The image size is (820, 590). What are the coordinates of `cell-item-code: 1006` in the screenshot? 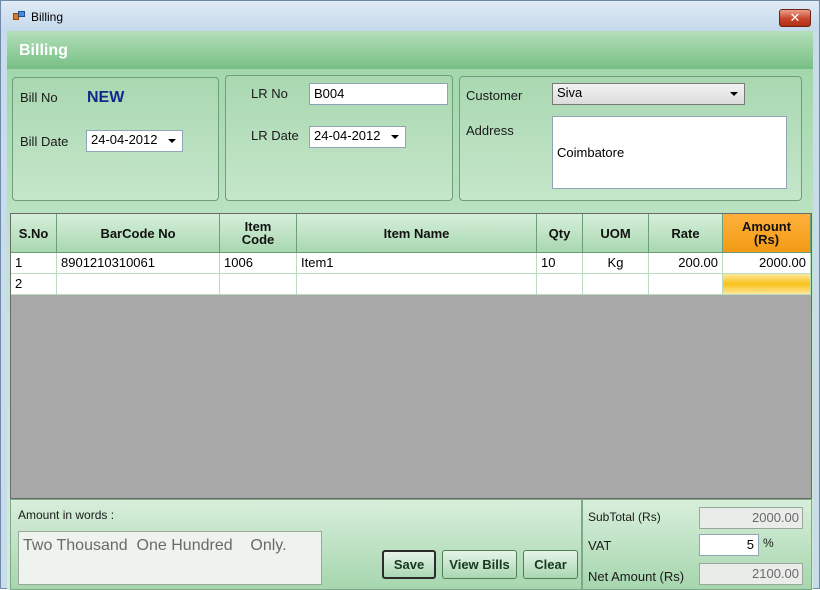 It's located at (258, 263).